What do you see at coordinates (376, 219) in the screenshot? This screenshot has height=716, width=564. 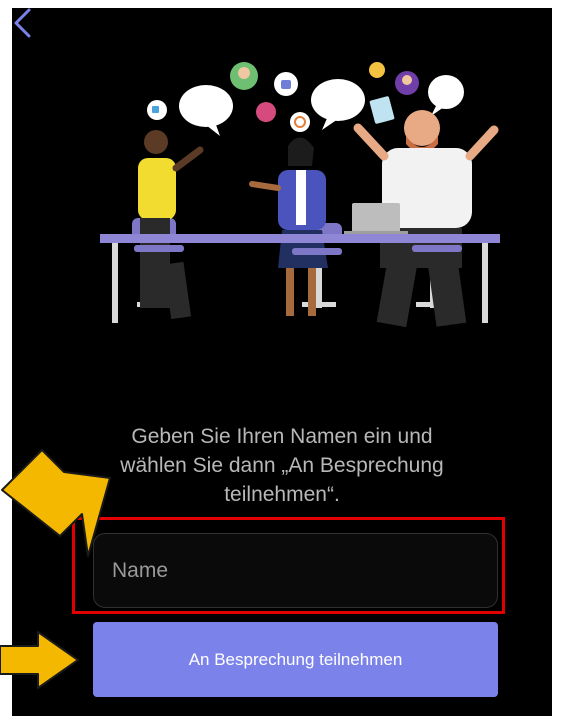 I see `laptop-icon` at bounding box center [376, 219].